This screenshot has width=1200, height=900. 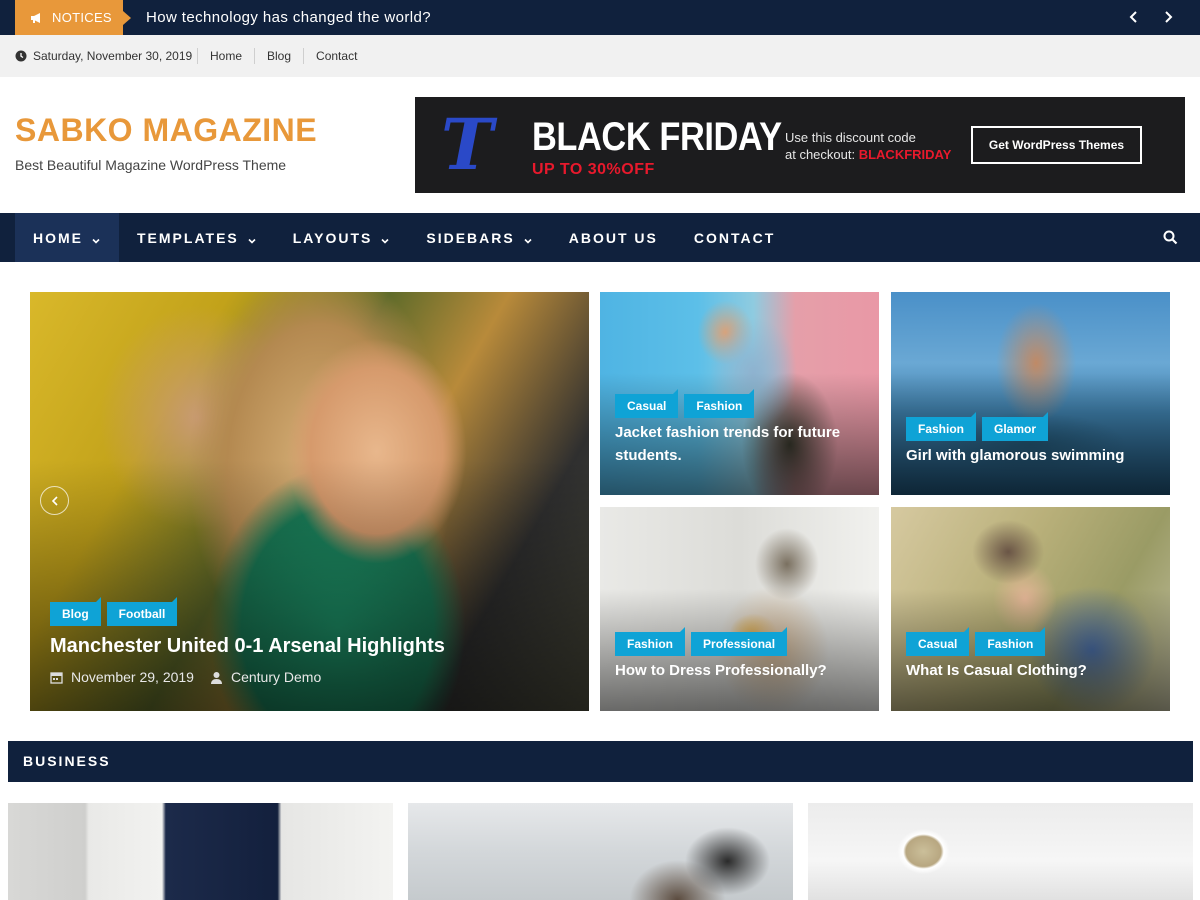 I want to click on chevron-left-icon, so click(x=1134, y=17).